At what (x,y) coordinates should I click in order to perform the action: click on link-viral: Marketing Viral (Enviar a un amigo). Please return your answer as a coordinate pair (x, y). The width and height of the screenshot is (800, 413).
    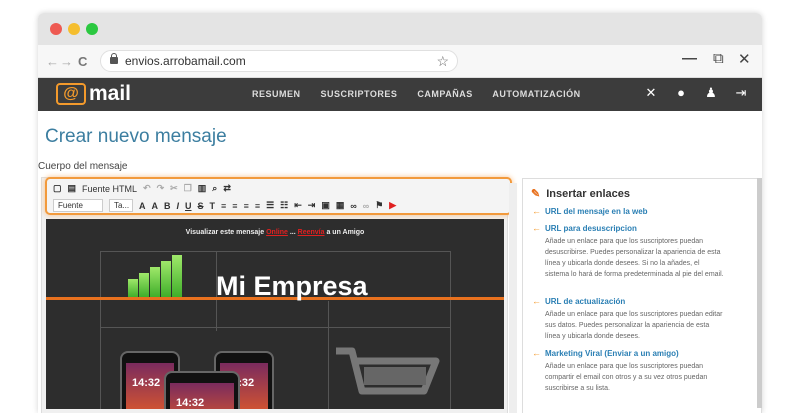
    Looking at the image, I should click on (605, 353).